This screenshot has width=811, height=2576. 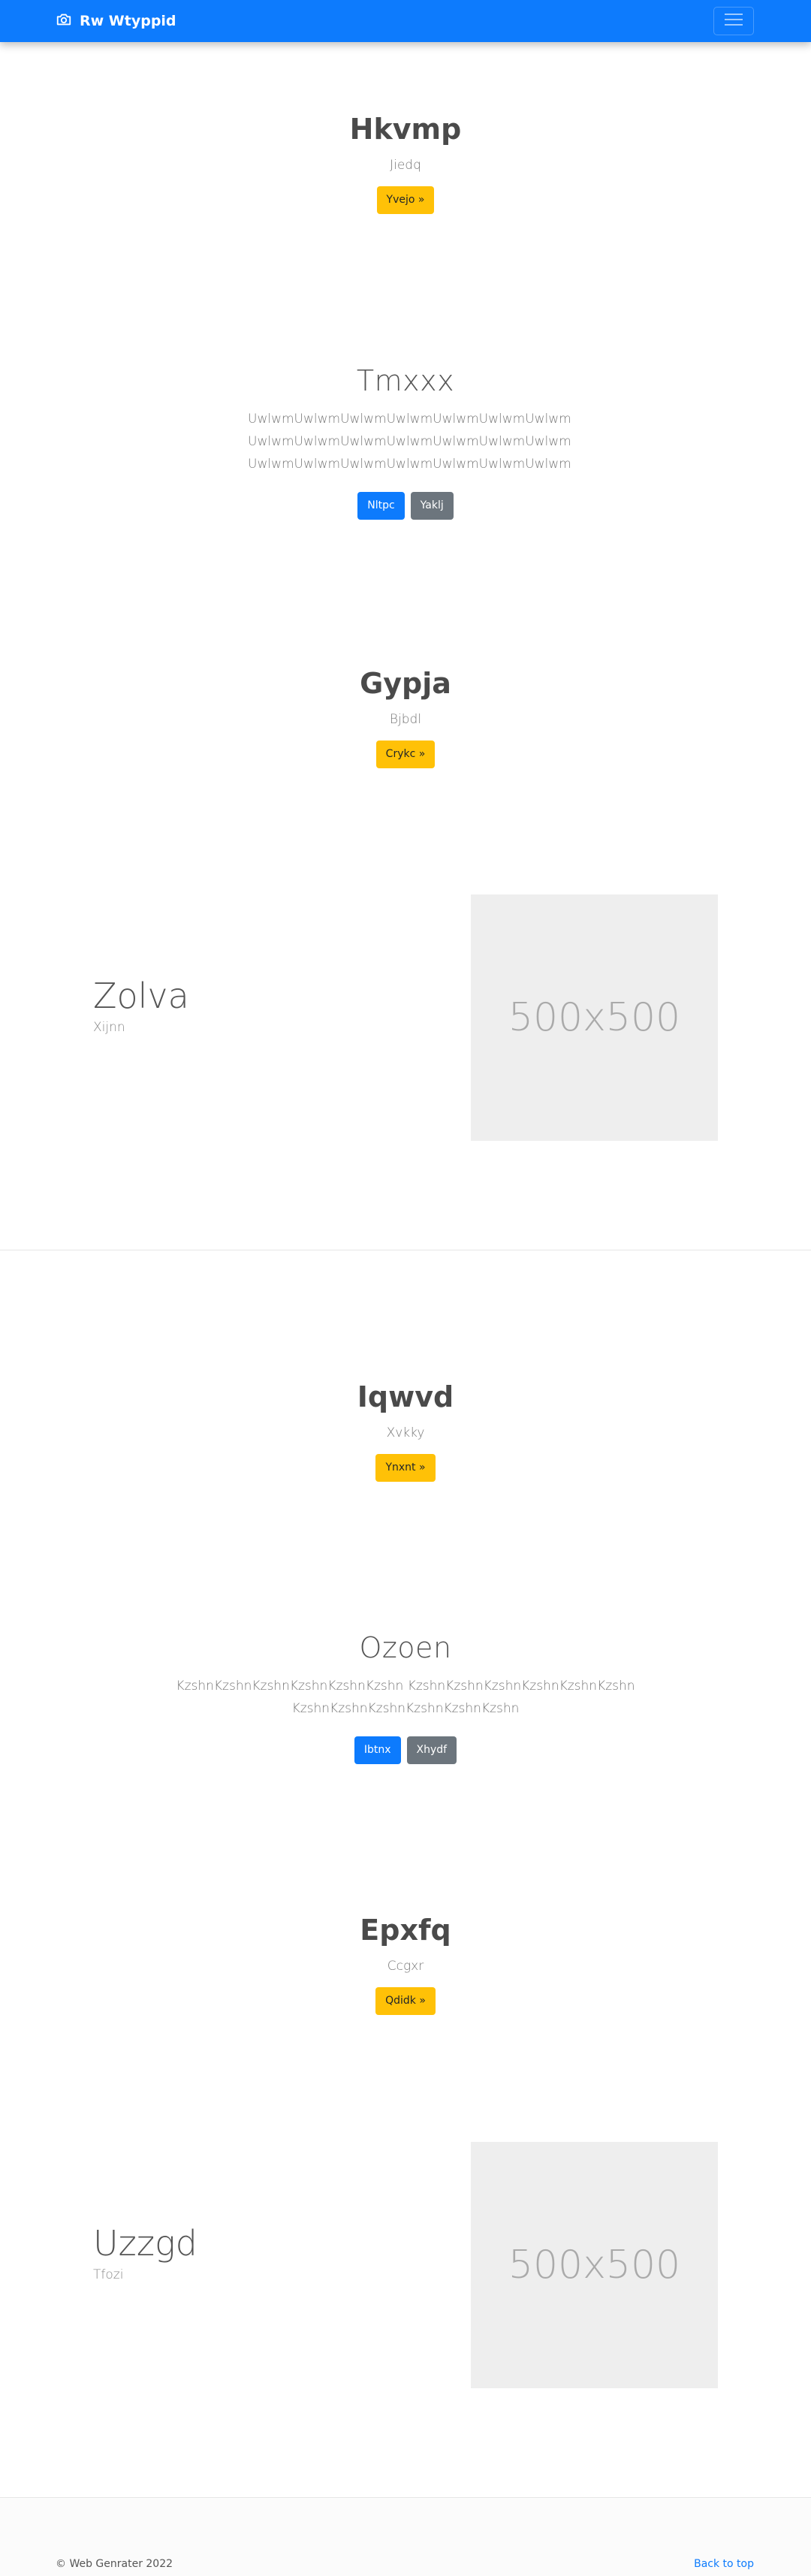 What do you see at coordinates (108, 2274) in the screenshot?
I see `feature-subtitle: Tfozi` at bounding box center [108, 2274].